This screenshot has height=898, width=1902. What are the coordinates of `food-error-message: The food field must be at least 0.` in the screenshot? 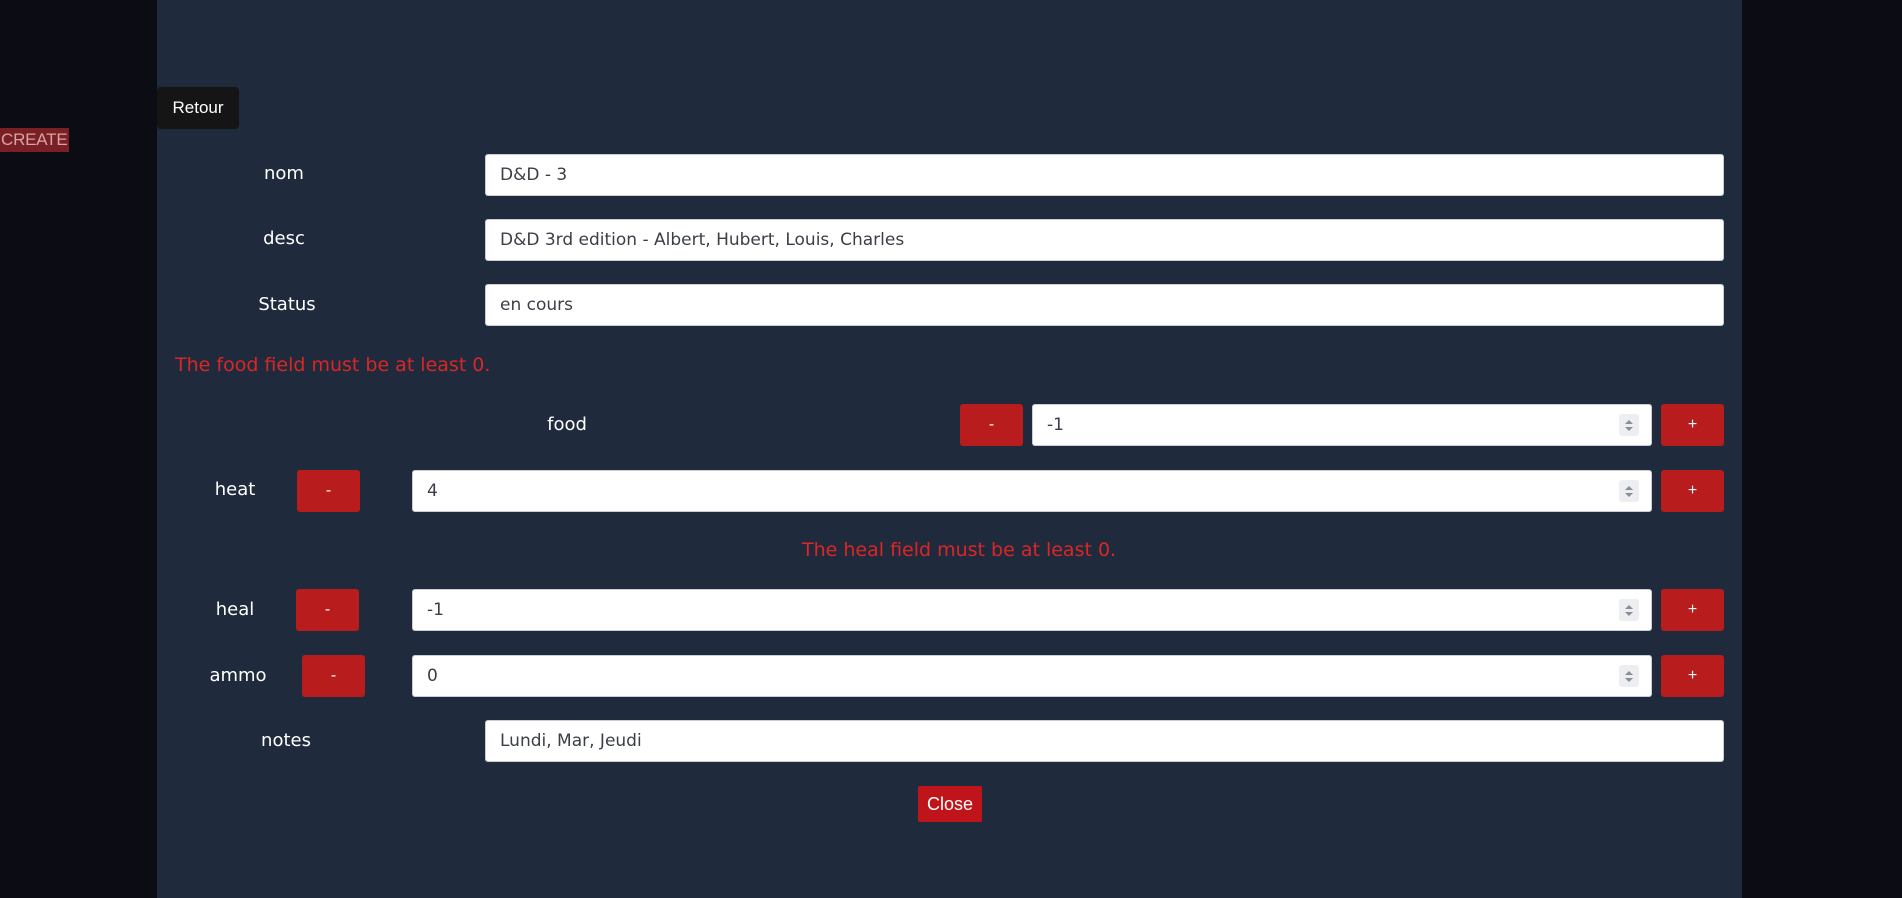 It's located at (333, 365).